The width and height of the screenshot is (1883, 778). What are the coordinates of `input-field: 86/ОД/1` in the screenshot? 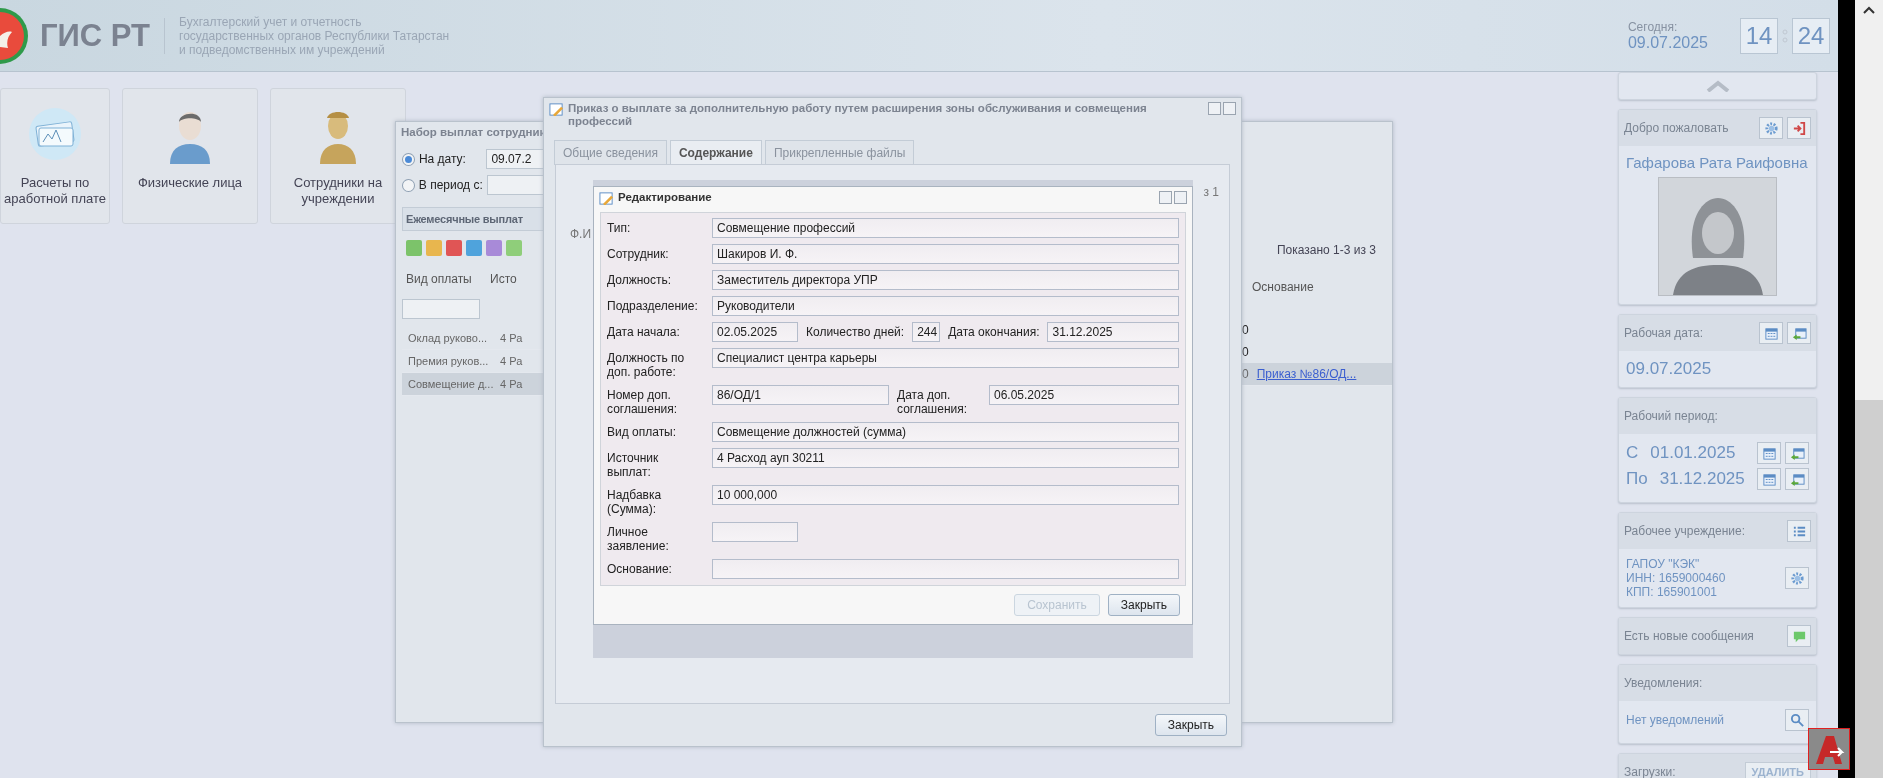 It's located at (800, 395).